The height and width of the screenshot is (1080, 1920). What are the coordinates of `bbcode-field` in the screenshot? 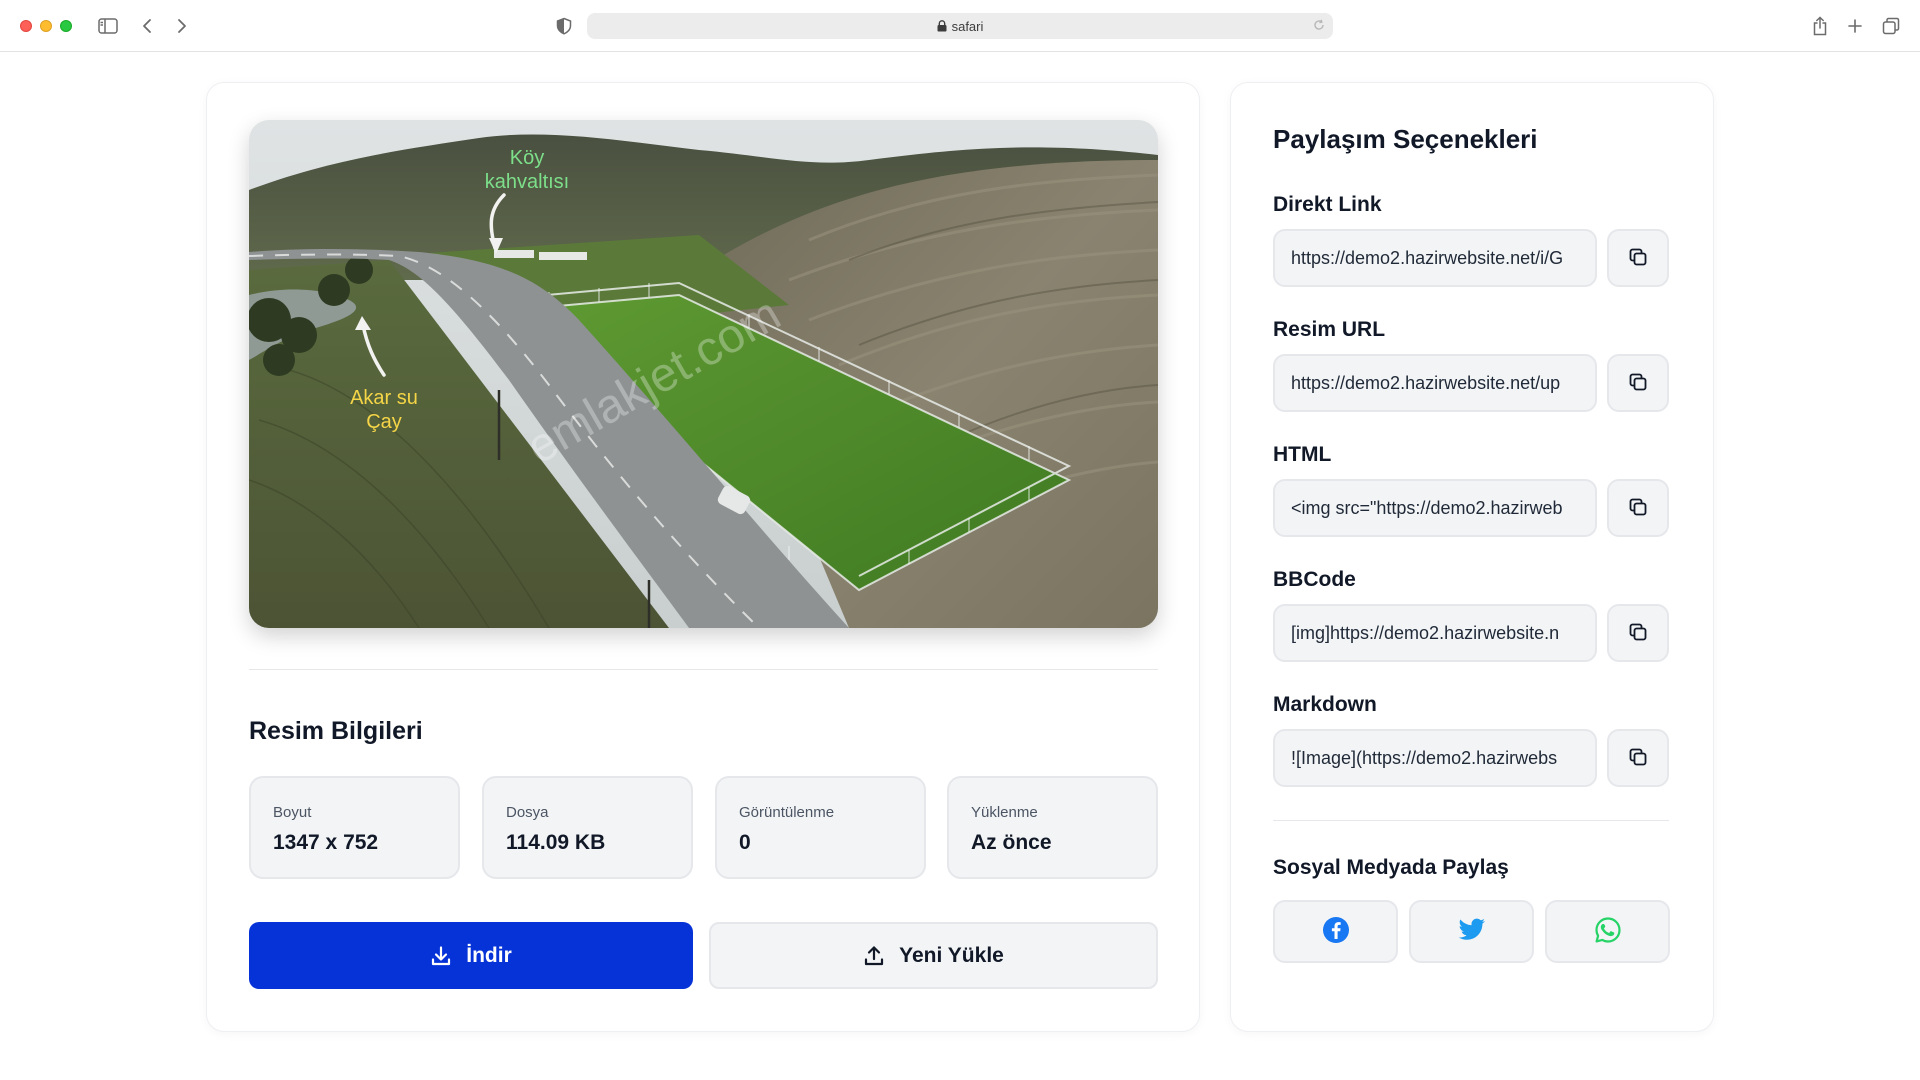 It's located at (1435, 633).